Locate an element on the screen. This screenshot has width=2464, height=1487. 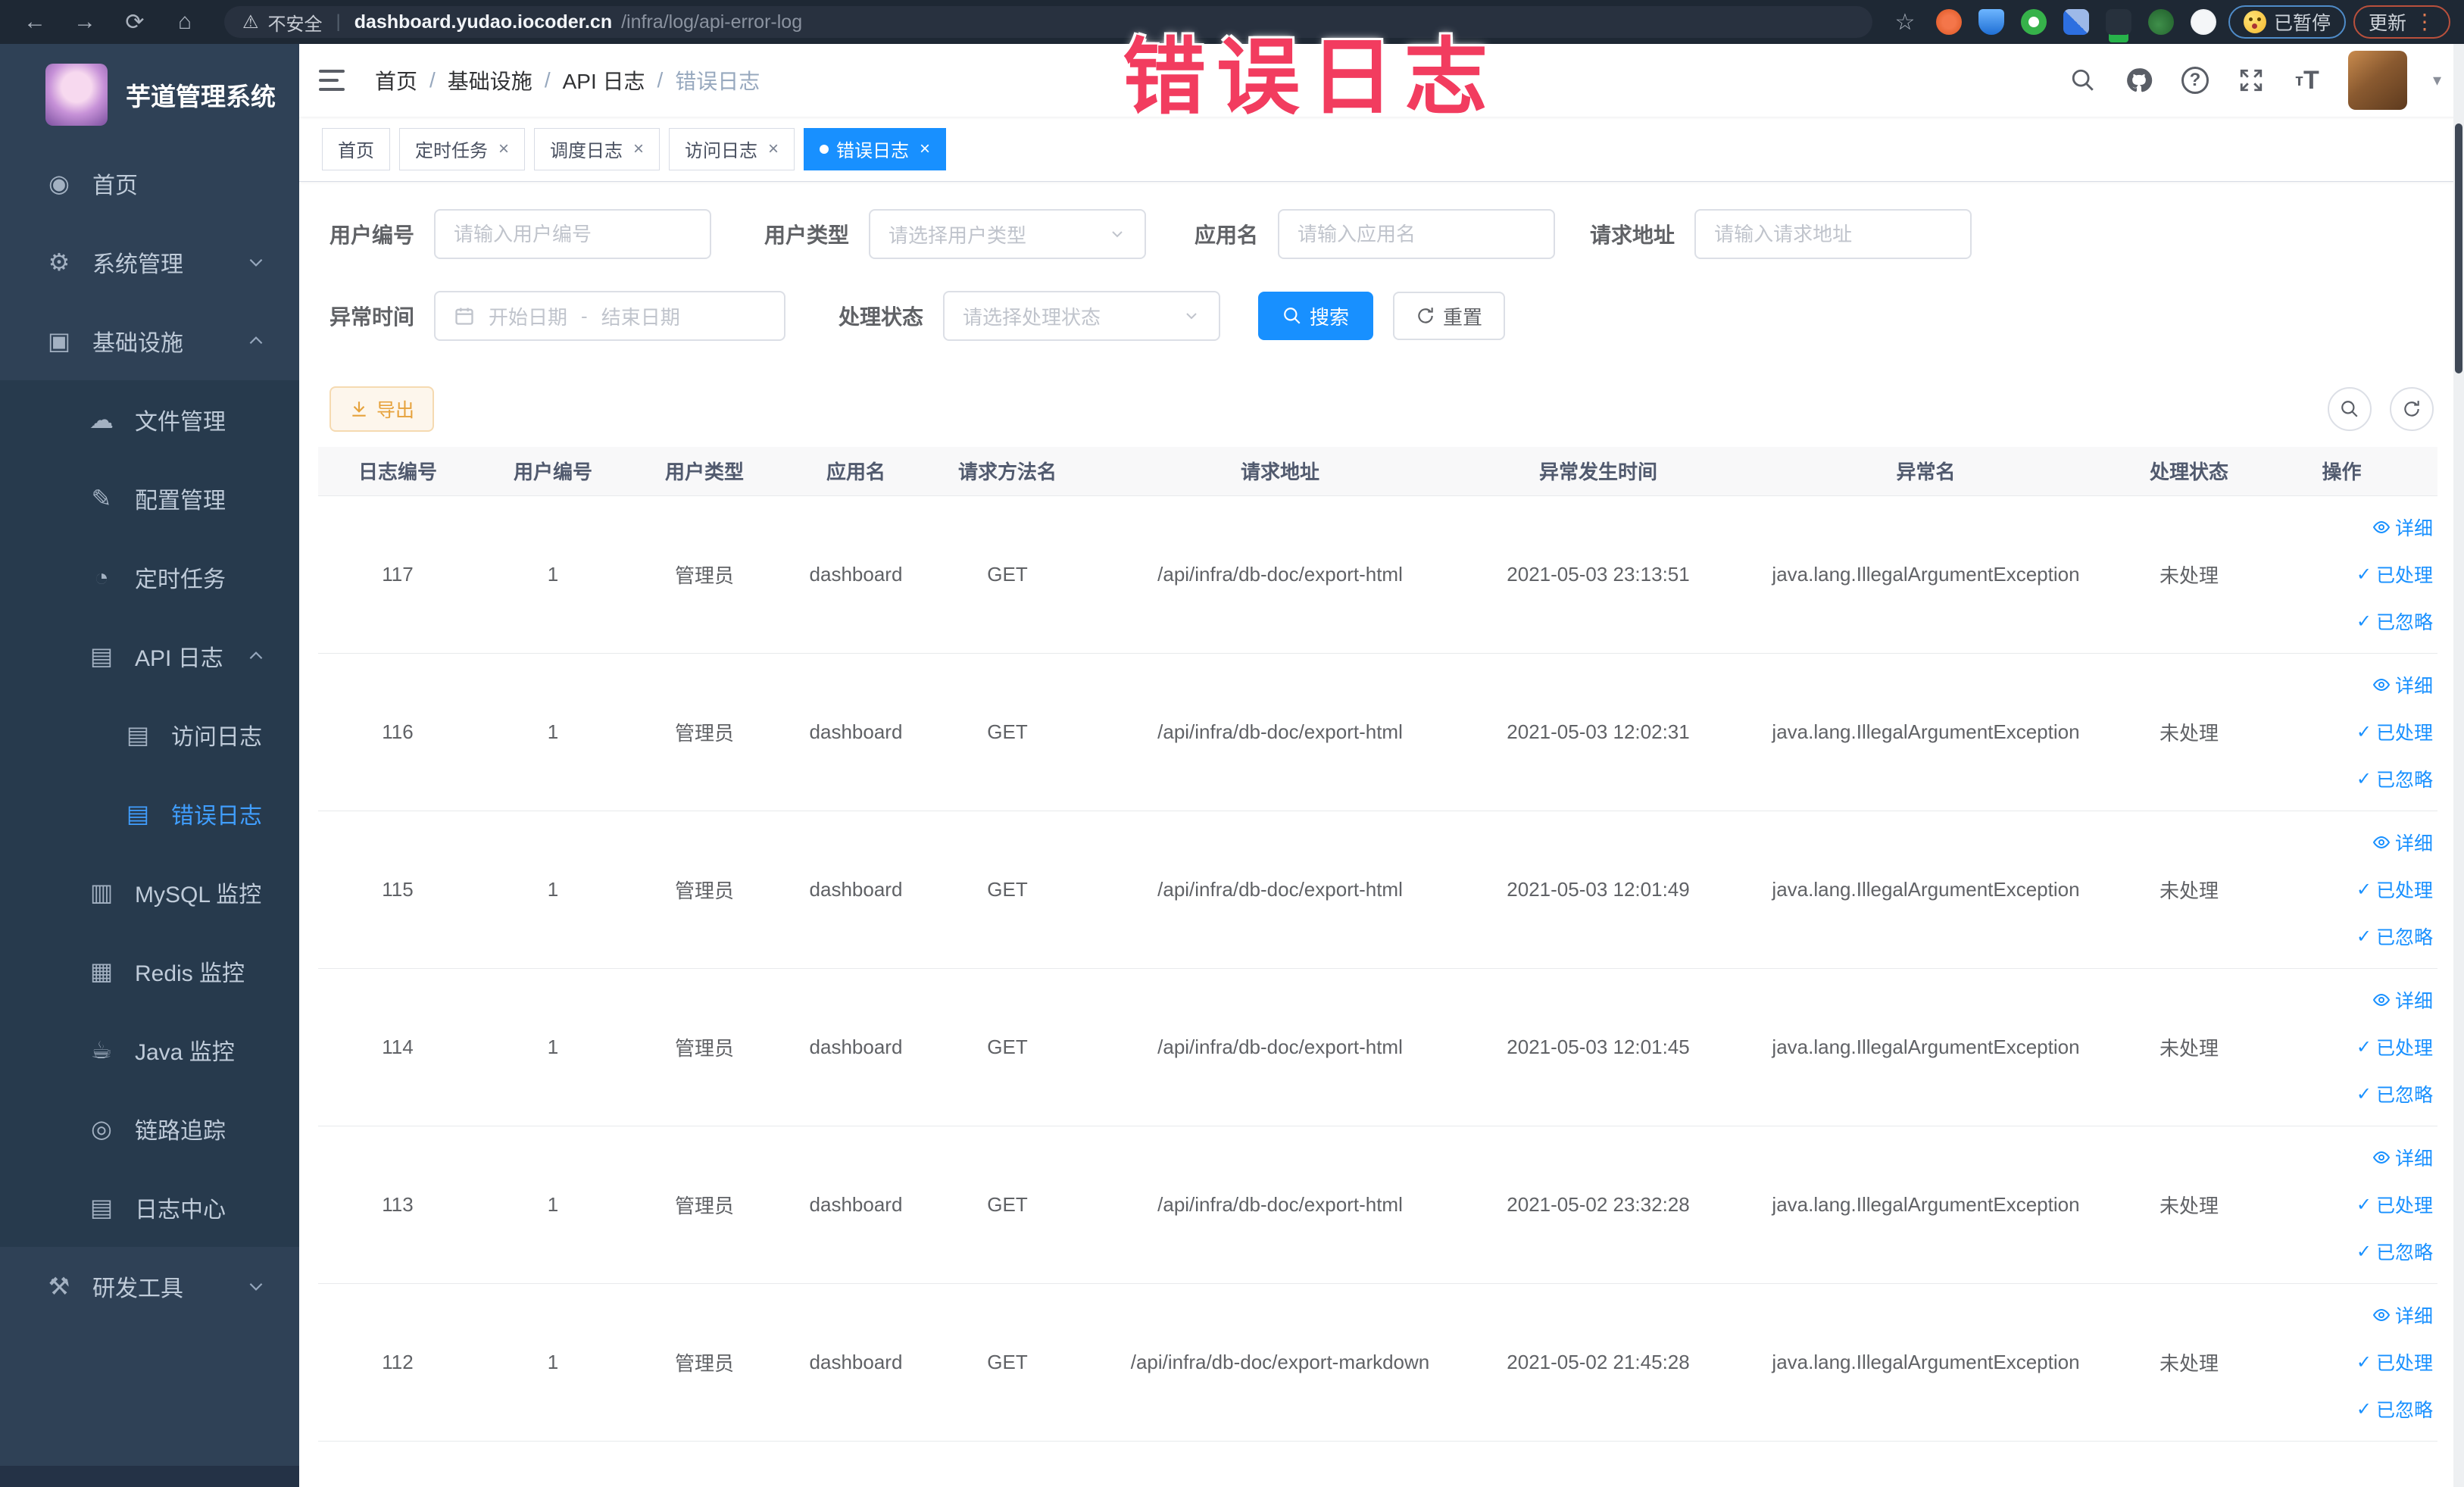
breadcrumb-home: 首页 is located at coordinates (396, 80).